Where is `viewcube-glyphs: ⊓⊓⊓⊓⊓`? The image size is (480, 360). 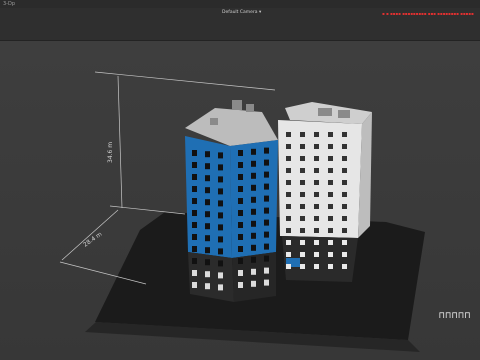 viewcube-glyphs: ⊓⊓⊓⊓⊓ is located at coordinates (455, 316).